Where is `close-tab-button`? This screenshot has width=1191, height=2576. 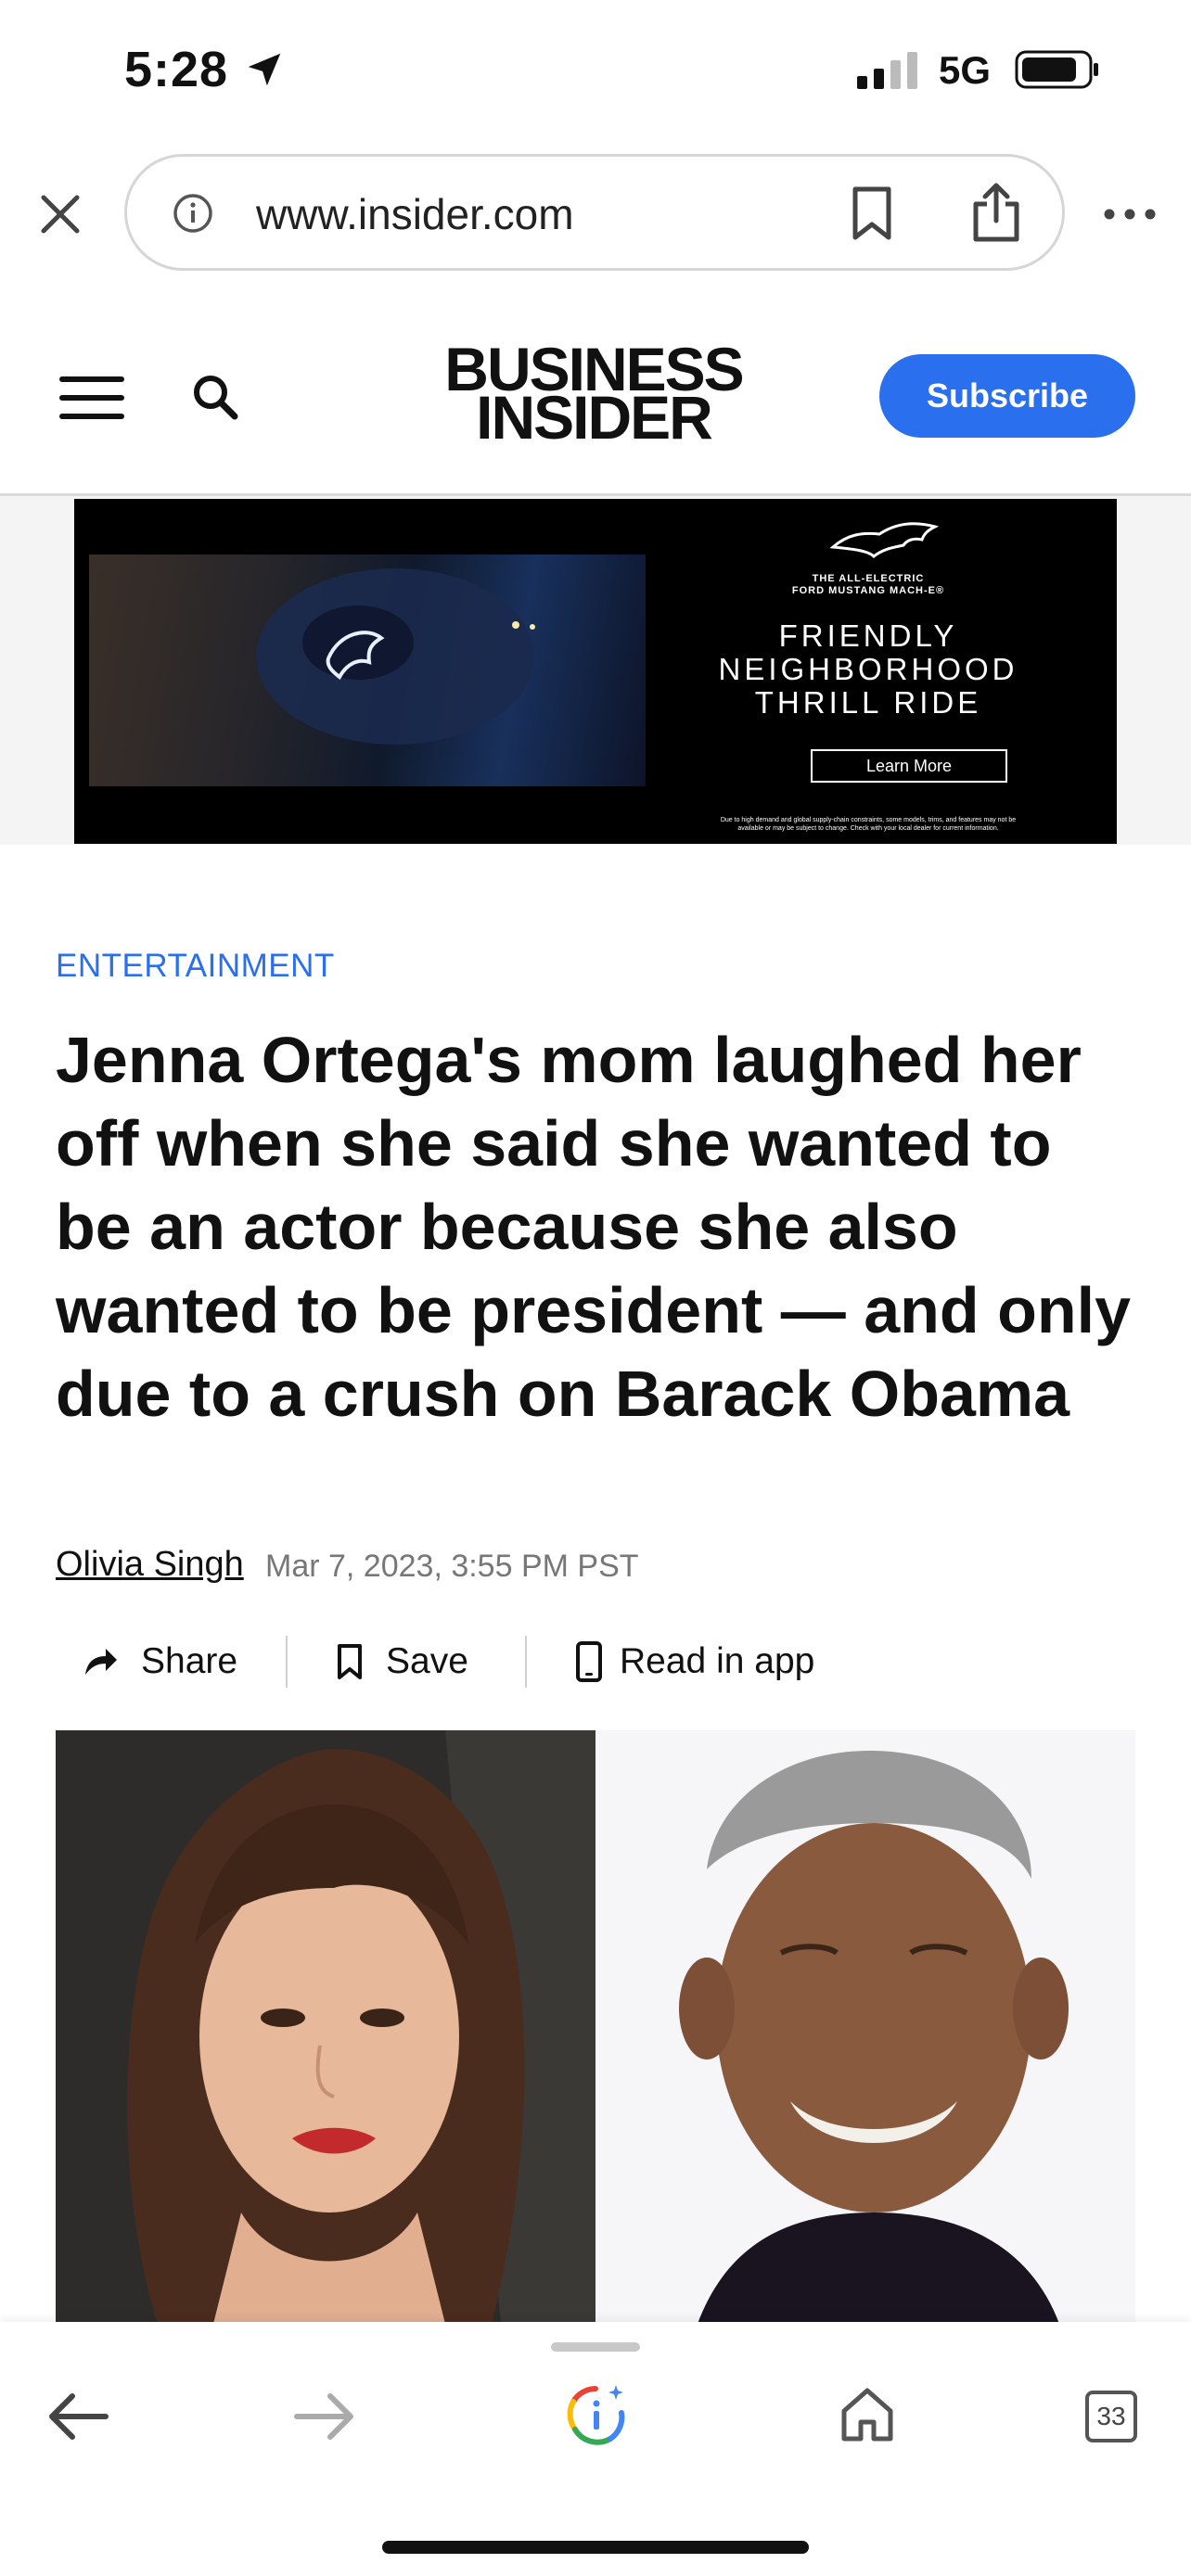 close-tab-button is located at coordinates (60, 214).